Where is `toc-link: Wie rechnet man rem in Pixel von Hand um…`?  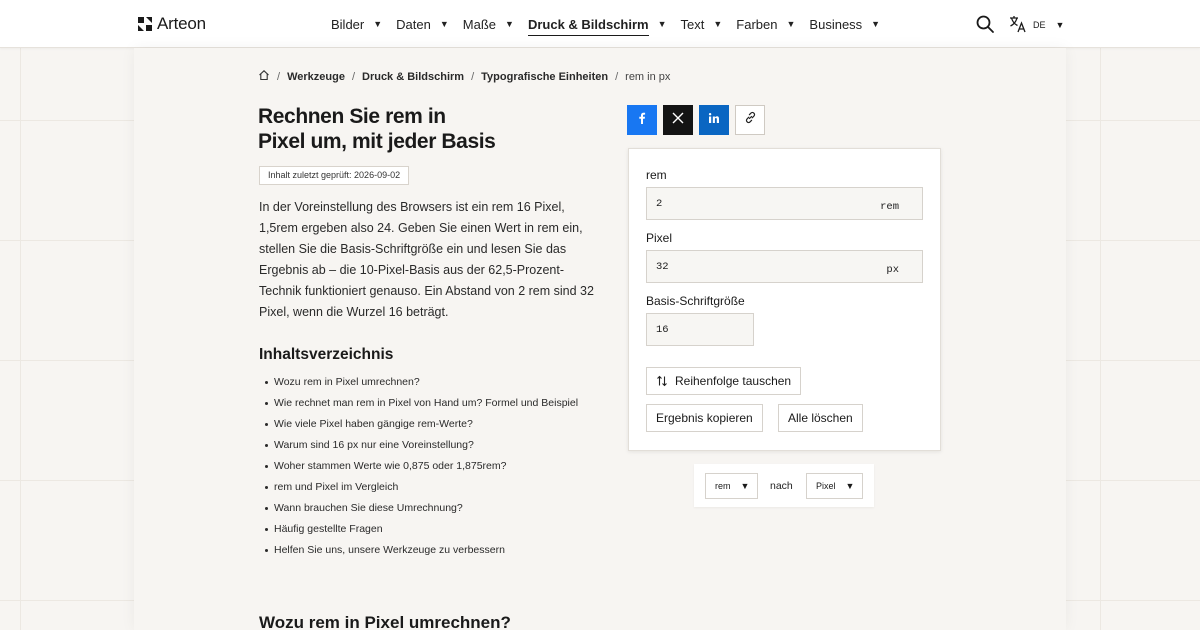 toc-link: Wie rechnet man rem in Pixel von Hand um… is located at coordinates (434, 403).